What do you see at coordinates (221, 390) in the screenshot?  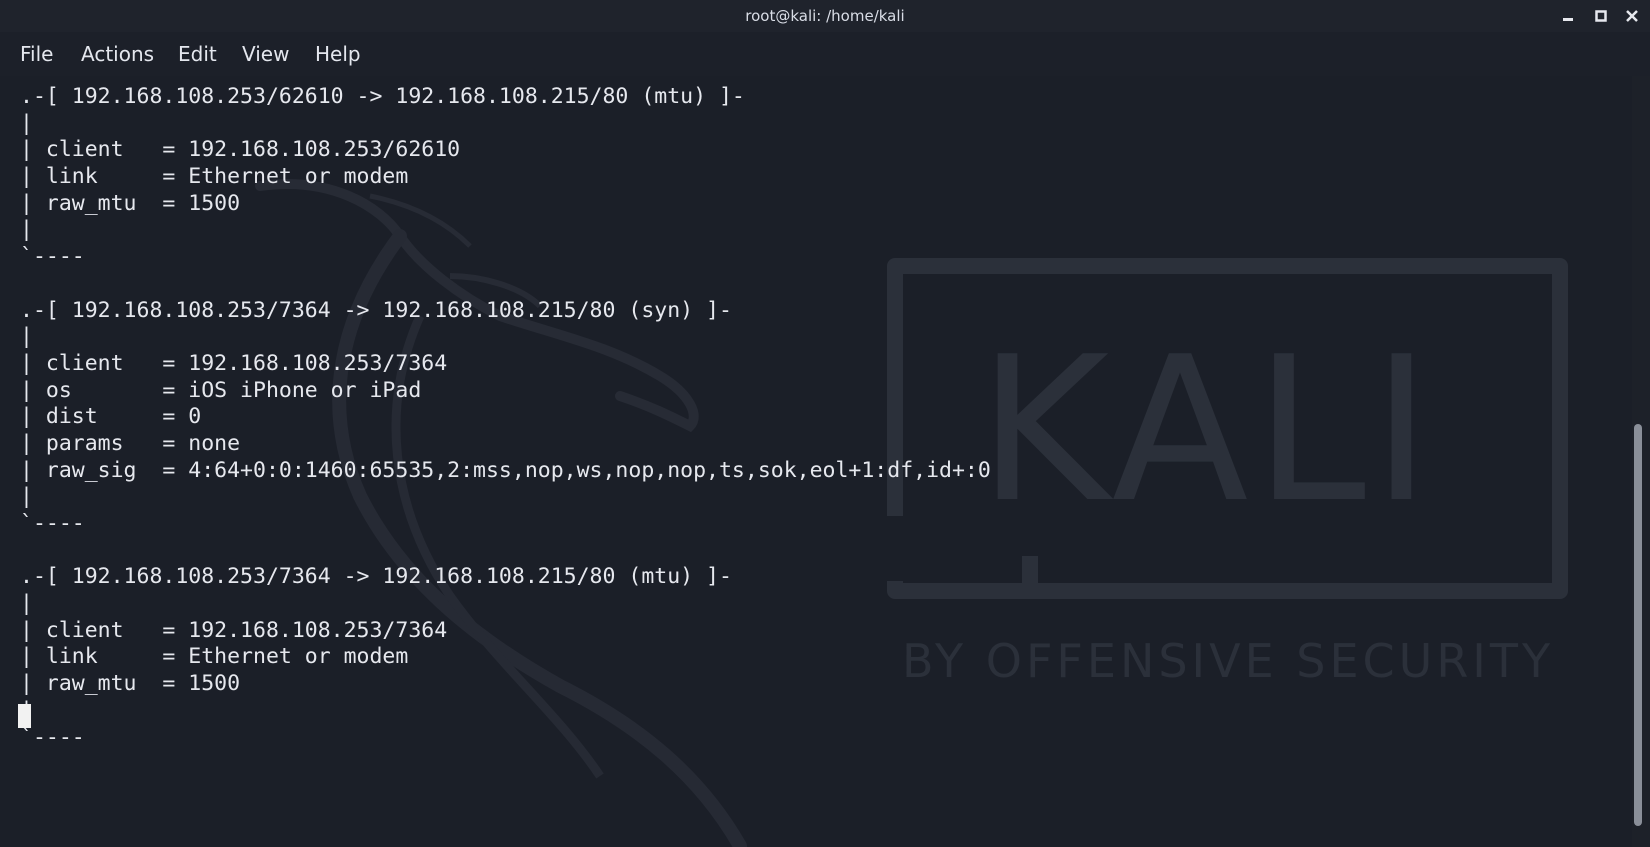 I see `terminal-line: | os = iOS iPhone or iPad` at bounding box center [221, 390].